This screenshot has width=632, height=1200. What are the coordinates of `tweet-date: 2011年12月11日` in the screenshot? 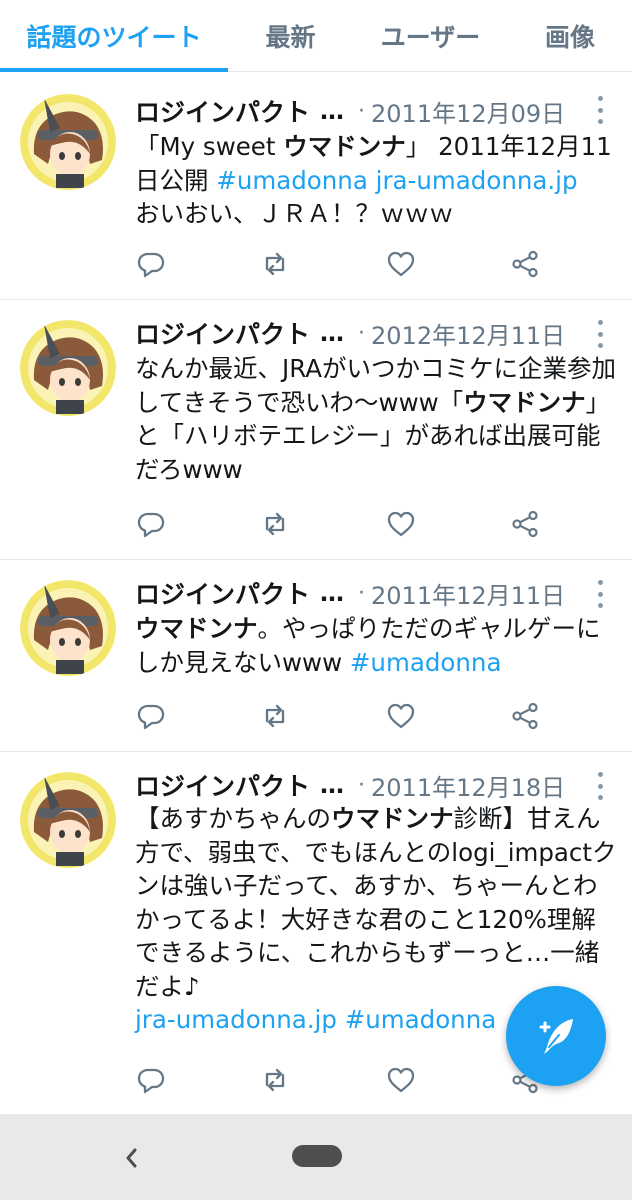 It's located at (468, 593).